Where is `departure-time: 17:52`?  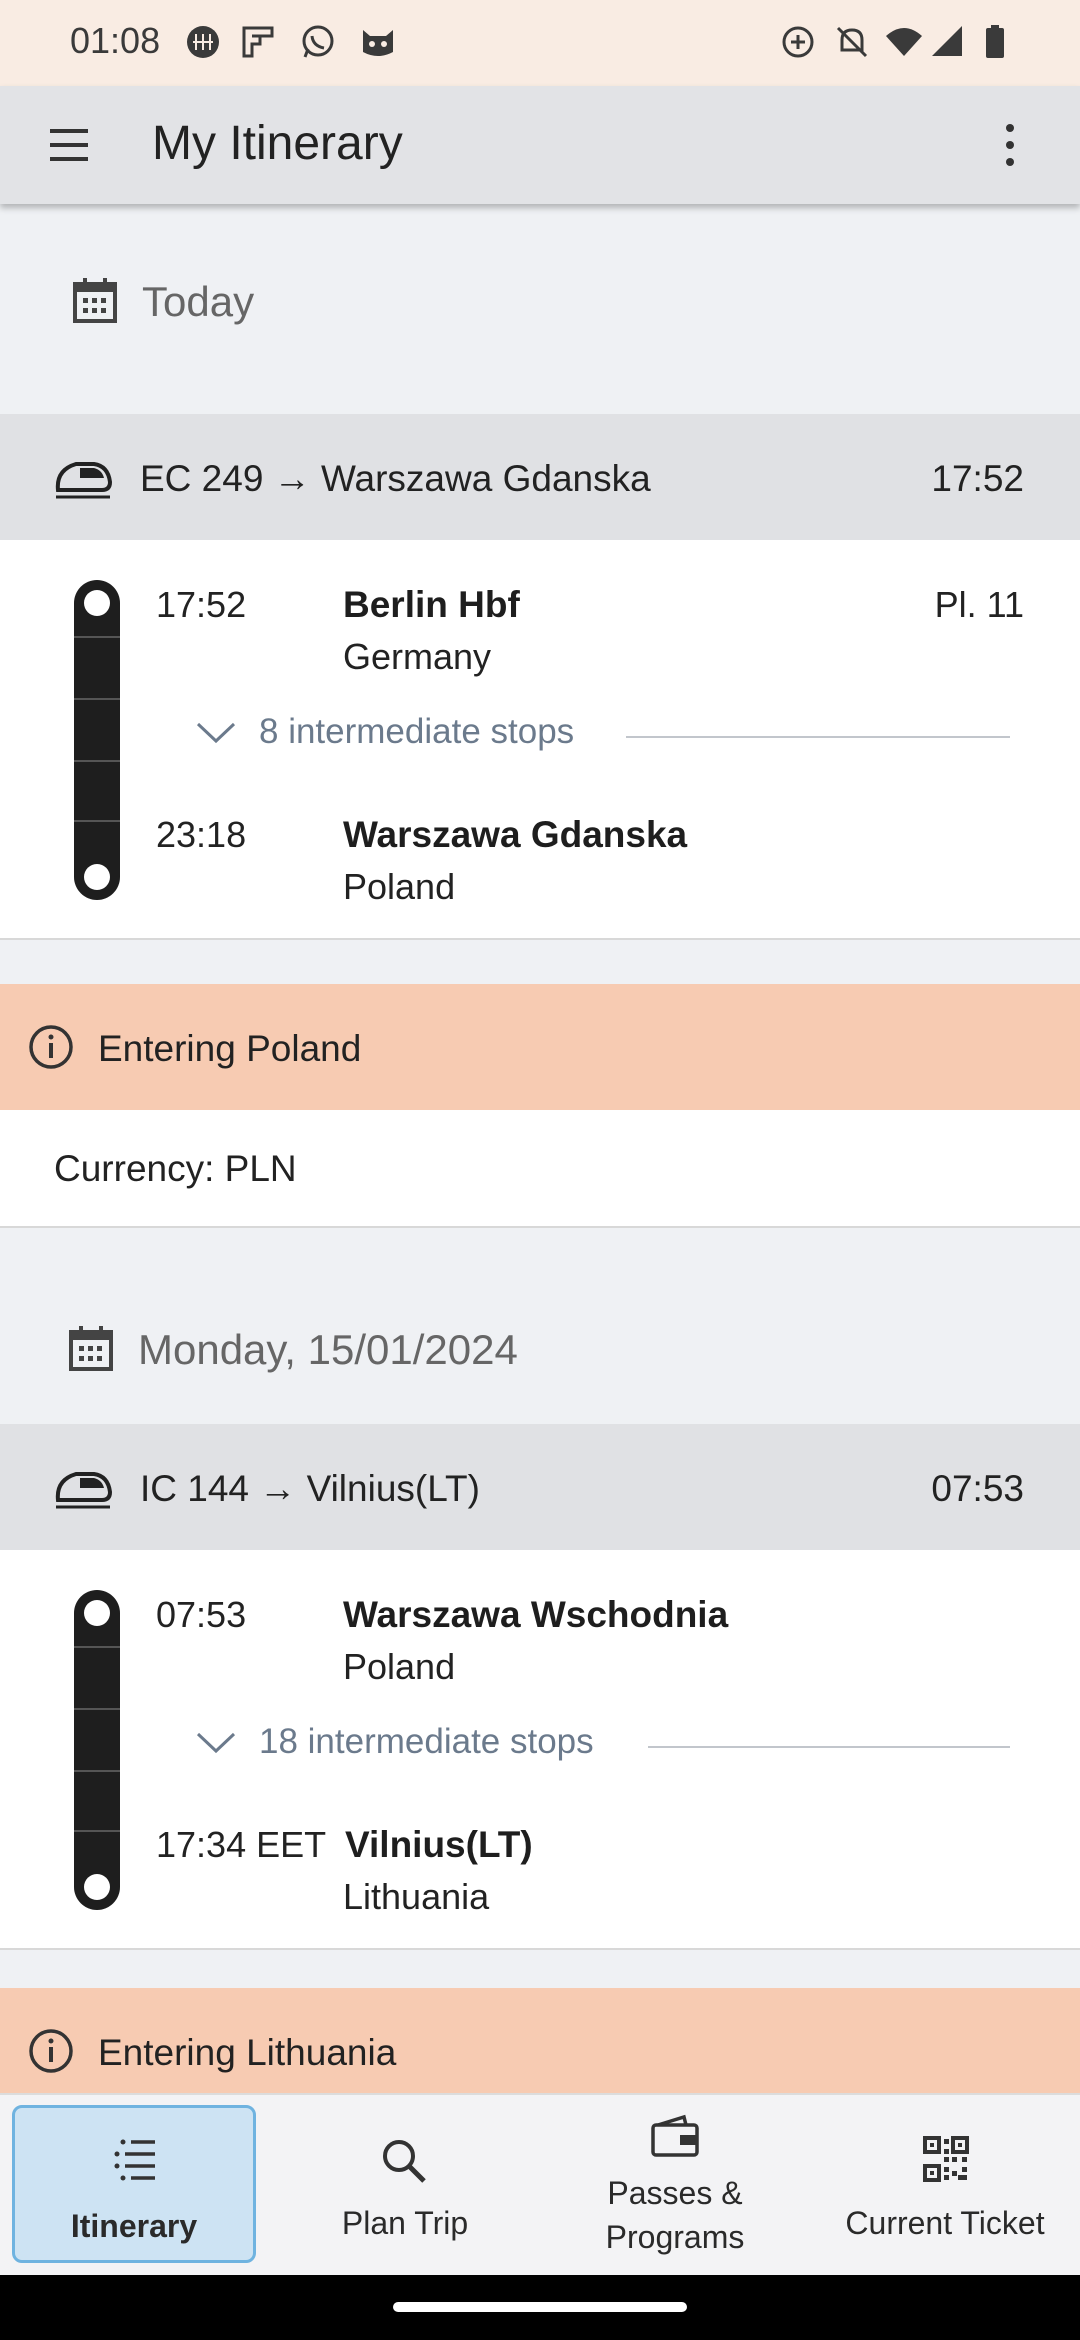
departure-time: 17:52 is located at coordinates (201, 604).